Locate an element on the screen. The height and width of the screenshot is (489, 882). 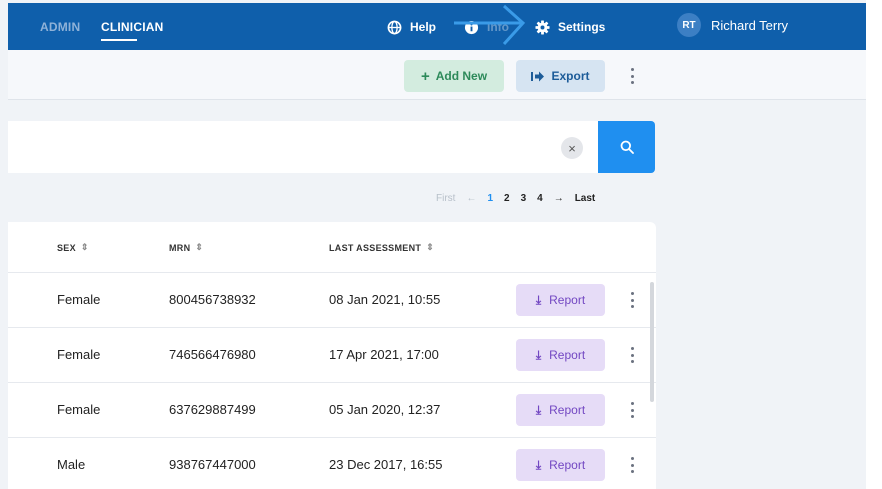
pagination-next: → is located at coordinates (559, 198).